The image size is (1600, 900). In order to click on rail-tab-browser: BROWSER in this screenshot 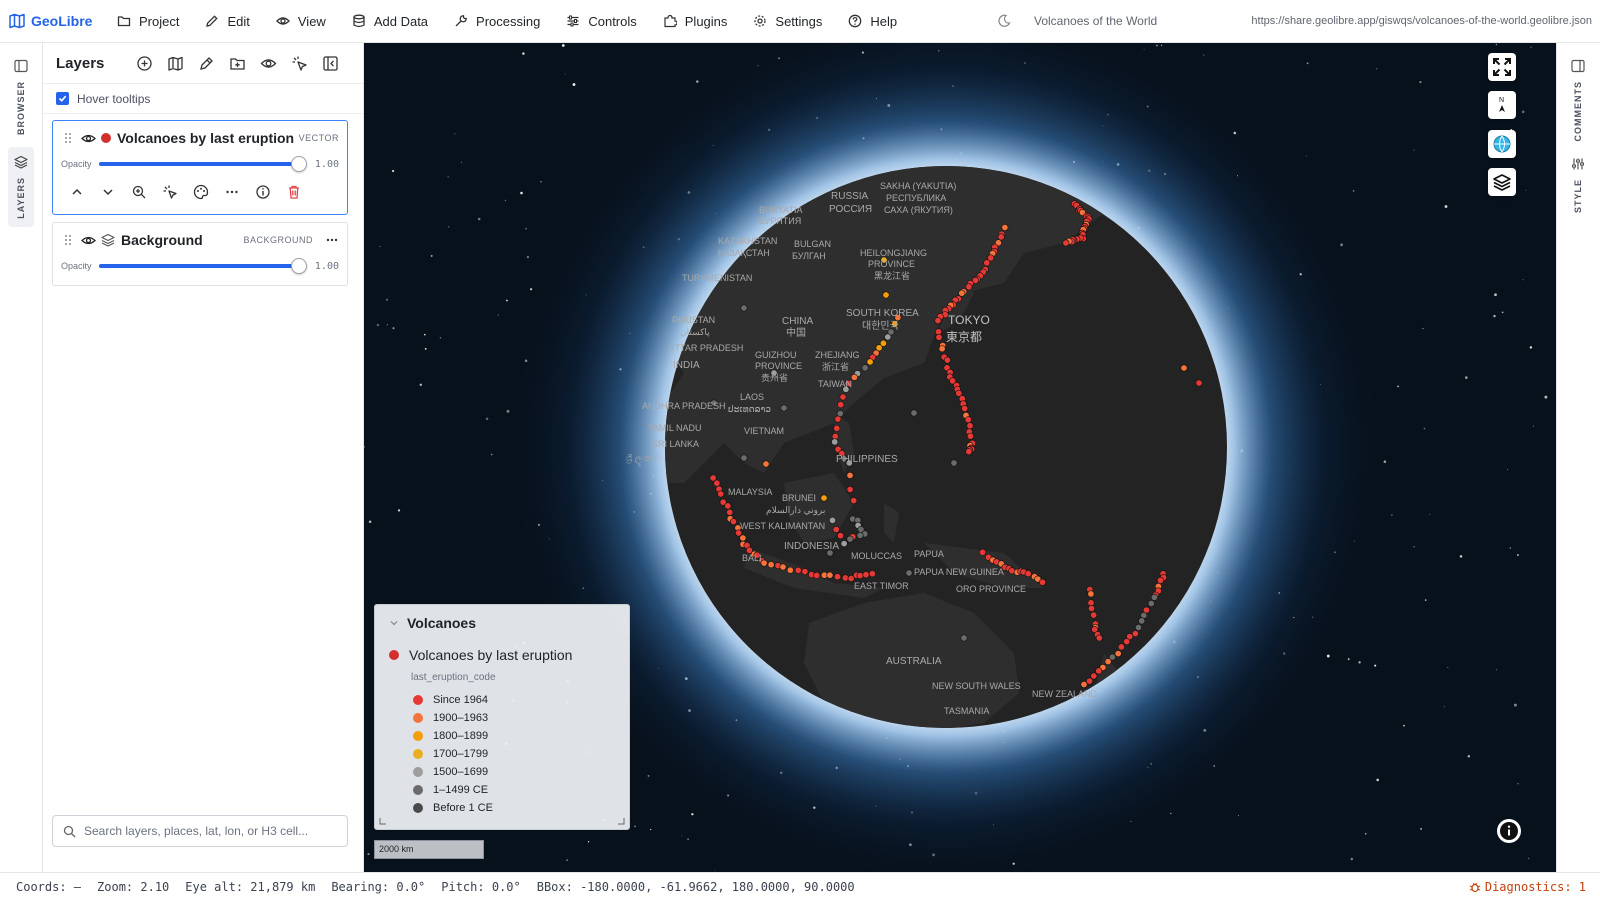, I will do `click(21, 97)`.